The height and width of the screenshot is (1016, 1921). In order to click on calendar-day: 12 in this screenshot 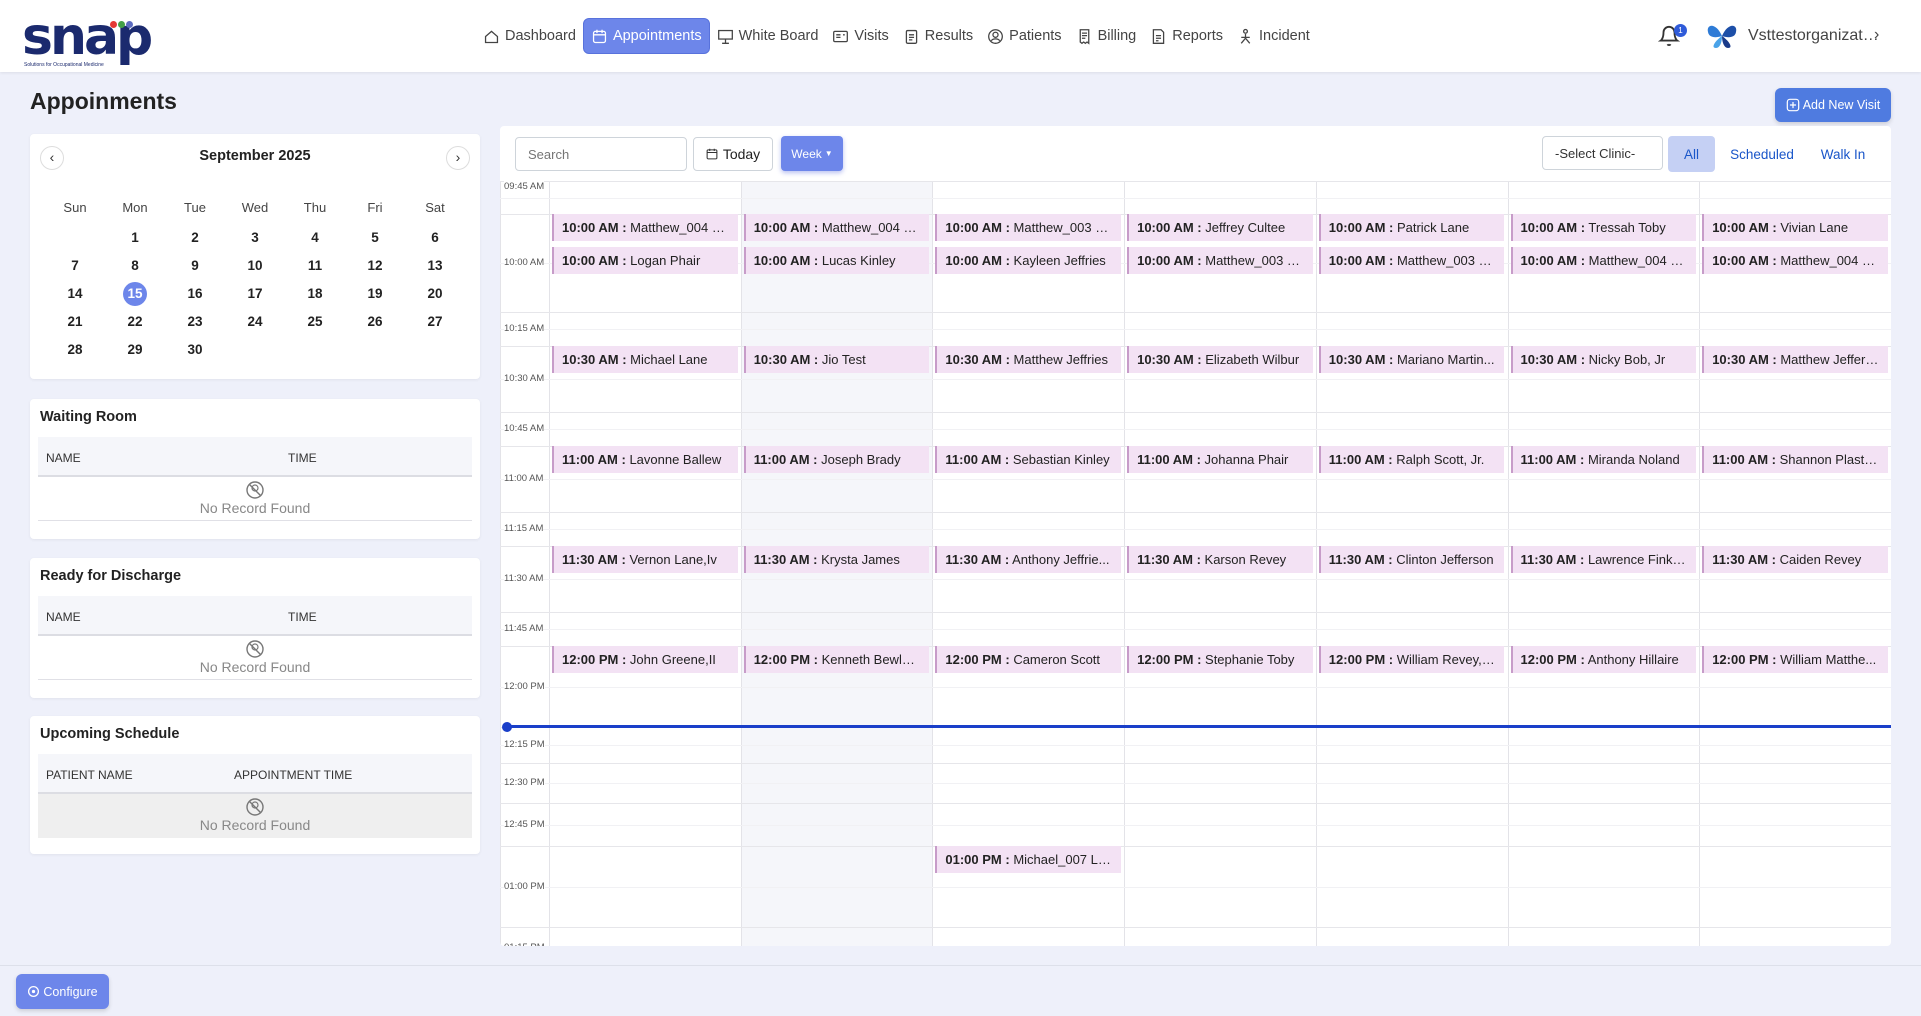, I will do `click(375, 268)`.